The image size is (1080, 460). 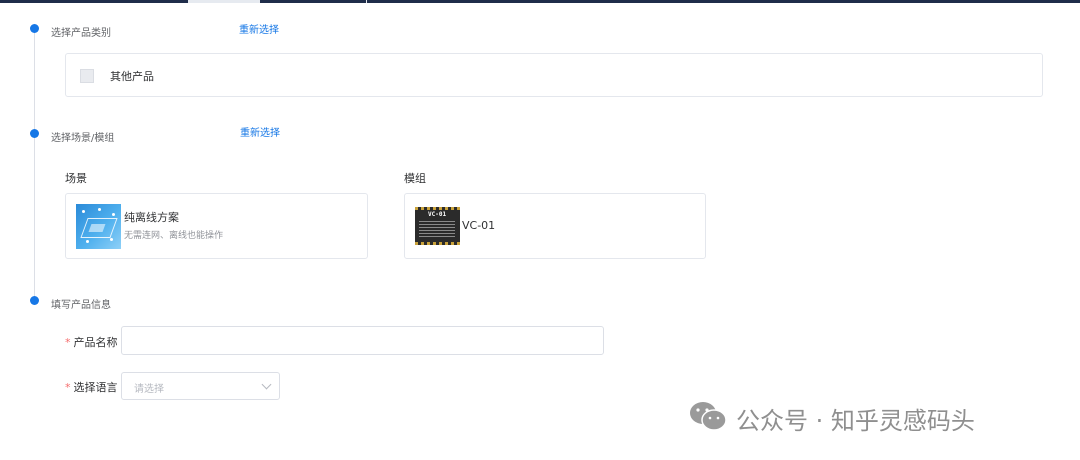 I want to click on scene-card: 纯离线方案 无需连网、离线也能操作, so click(x=216, y=226).